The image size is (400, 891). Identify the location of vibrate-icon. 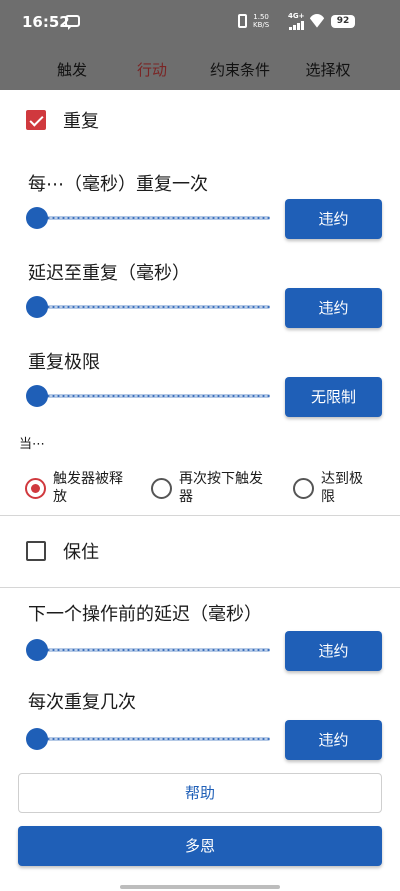
(242, 21).